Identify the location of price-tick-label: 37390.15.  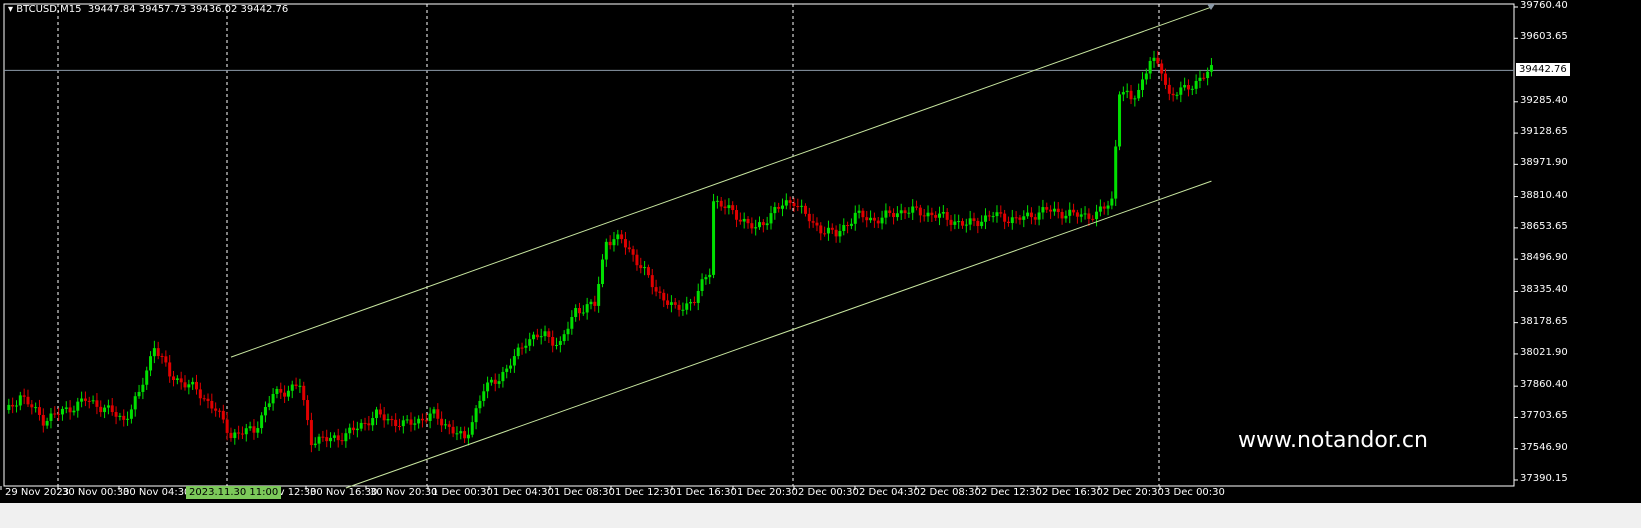
(1544, 478).